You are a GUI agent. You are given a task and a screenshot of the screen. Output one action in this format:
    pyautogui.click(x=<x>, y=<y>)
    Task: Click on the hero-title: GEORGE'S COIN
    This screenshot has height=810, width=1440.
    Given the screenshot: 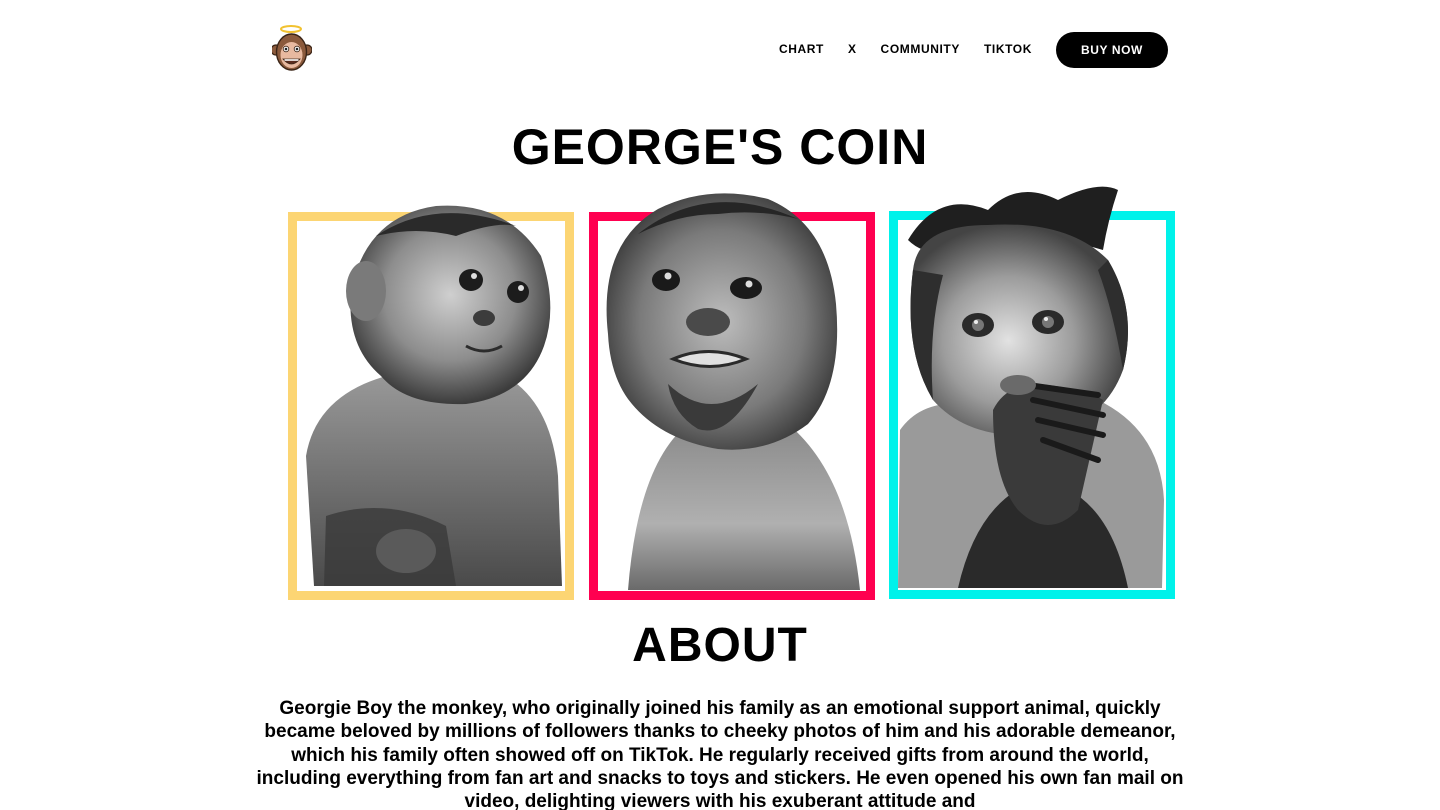 What is the action you would take?
    pyautogui.click(x=720, y=147)
    